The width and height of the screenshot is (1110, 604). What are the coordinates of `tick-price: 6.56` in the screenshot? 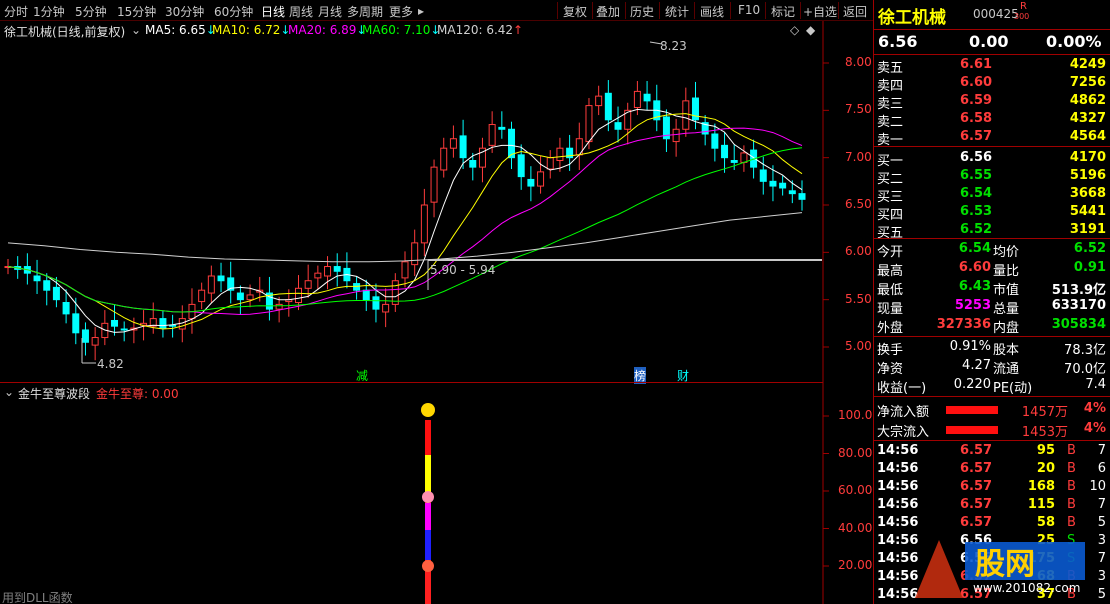 It's located at (976, 540).